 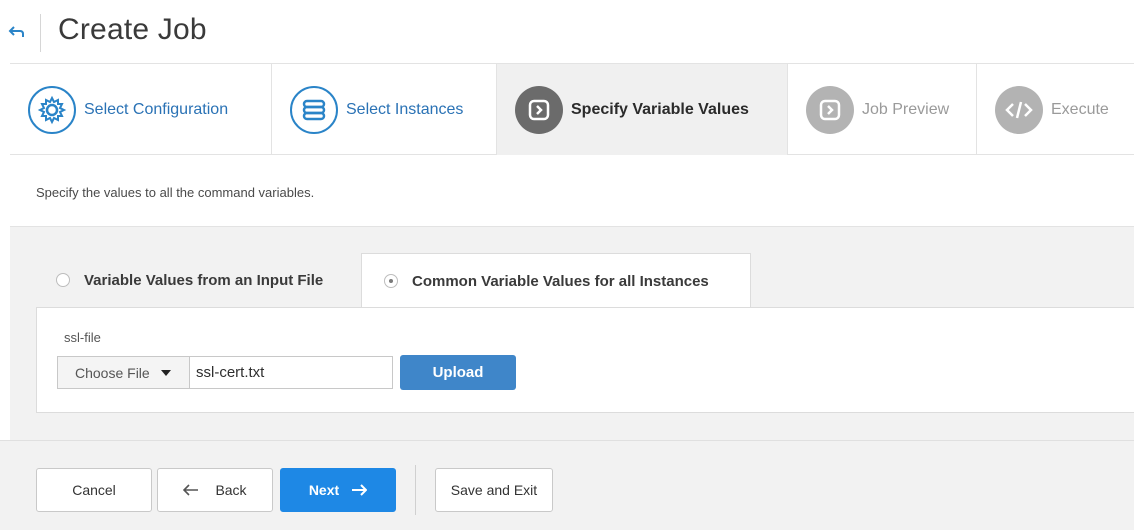 What do you see at coordinates (204, 280) in the screenshot?
I see `tab-label: Variable Values from an Input File` at bounding box center [204, 280].